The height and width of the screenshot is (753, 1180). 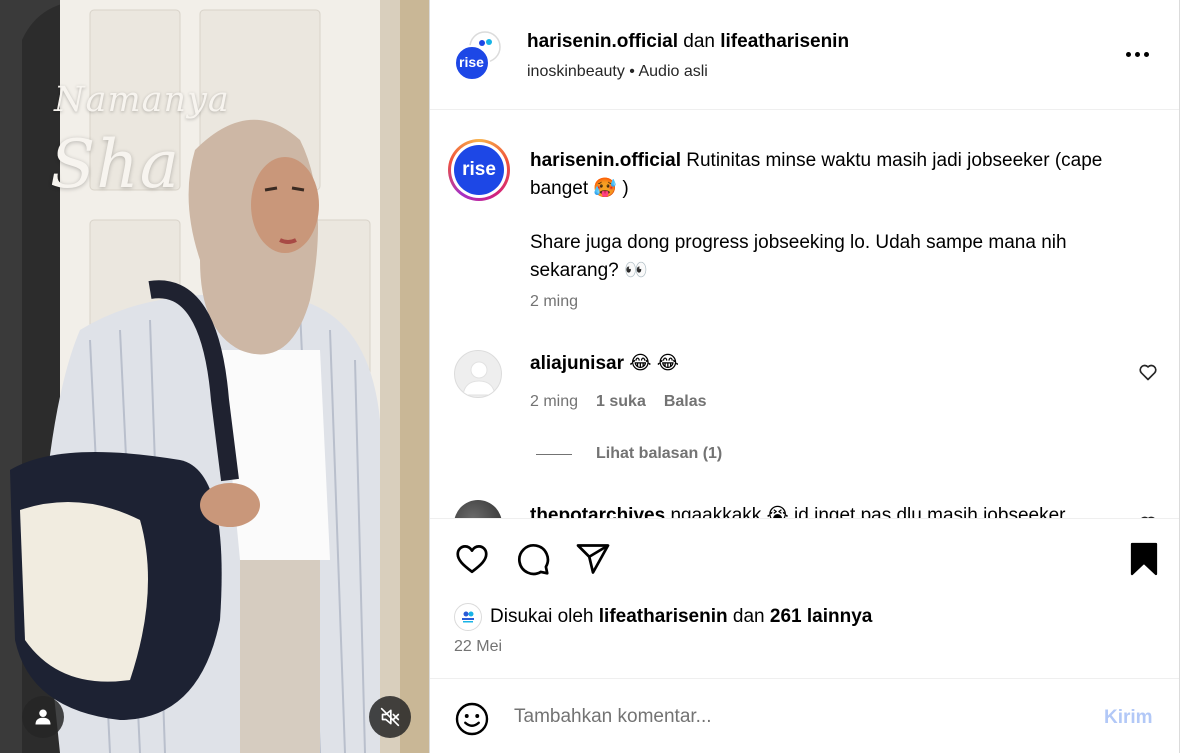 I want to click on heart-outline-icon, so click(x=1148, y=372).